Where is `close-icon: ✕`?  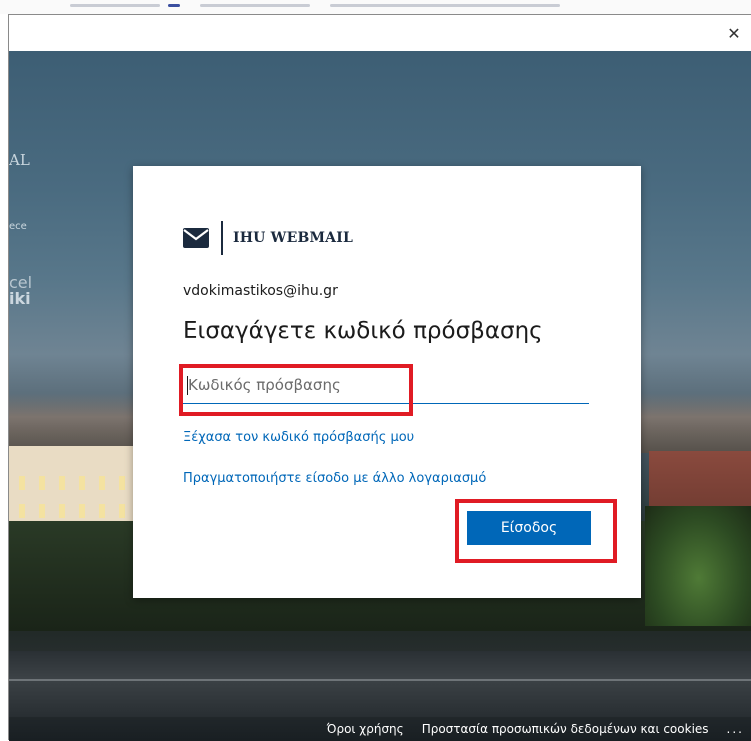 close-icon: ✕ is located at coordinates (734, 33).